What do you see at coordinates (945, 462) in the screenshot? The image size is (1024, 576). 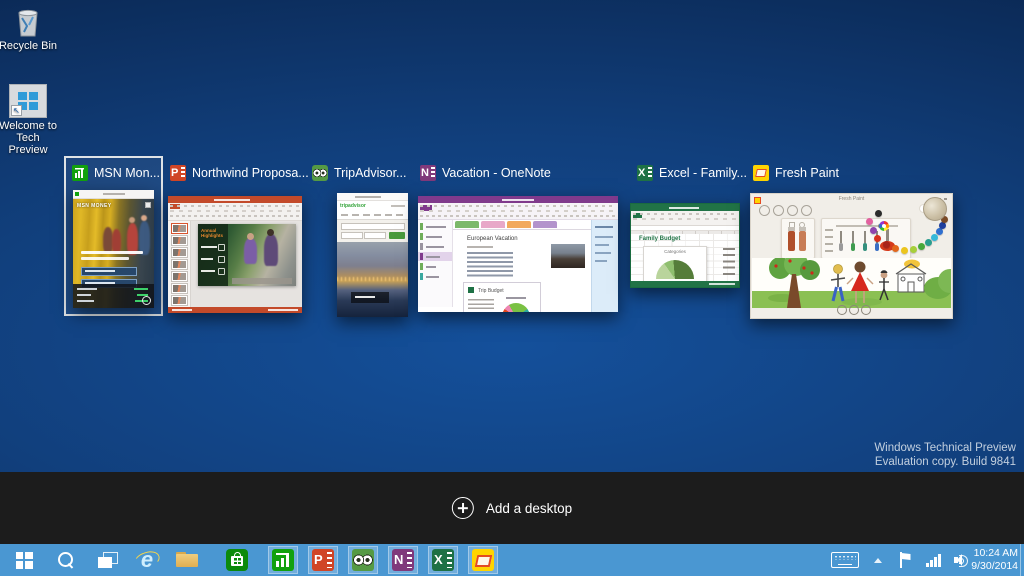 I see `watermark-line2: Evaluation copy. Build 9841` at bounding box center [945, 462].